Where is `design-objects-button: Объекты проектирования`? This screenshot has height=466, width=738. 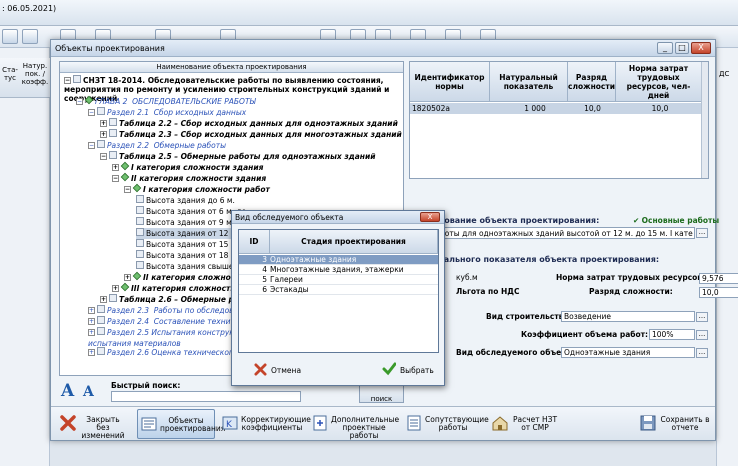 design-objects-button: Объекты проектирования is located at coordinates (181, 424).